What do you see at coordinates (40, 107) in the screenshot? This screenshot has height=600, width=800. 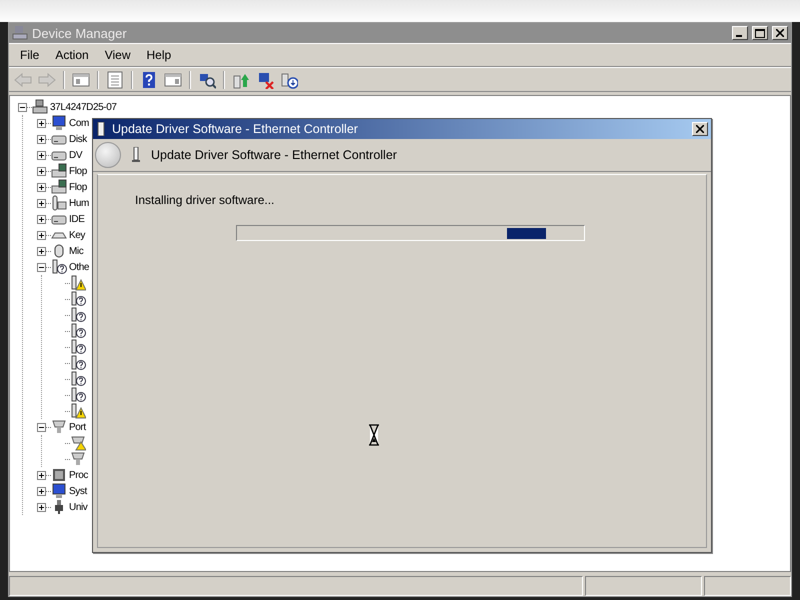 I see `computer-icon` at bounding box center [40, 107].